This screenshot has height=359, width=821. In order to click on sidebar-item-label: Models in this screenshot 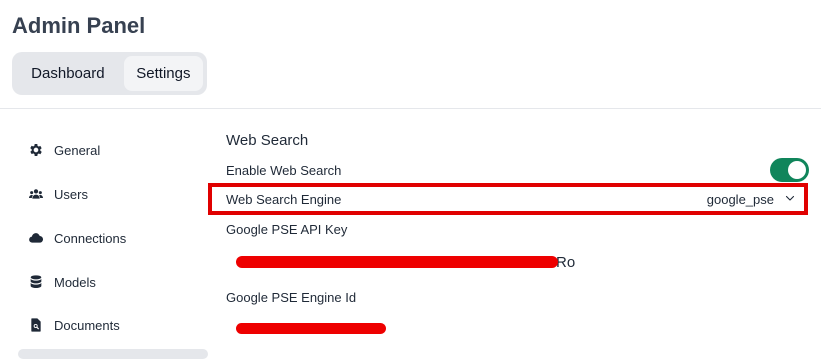, I will do `click(75, 282)`.